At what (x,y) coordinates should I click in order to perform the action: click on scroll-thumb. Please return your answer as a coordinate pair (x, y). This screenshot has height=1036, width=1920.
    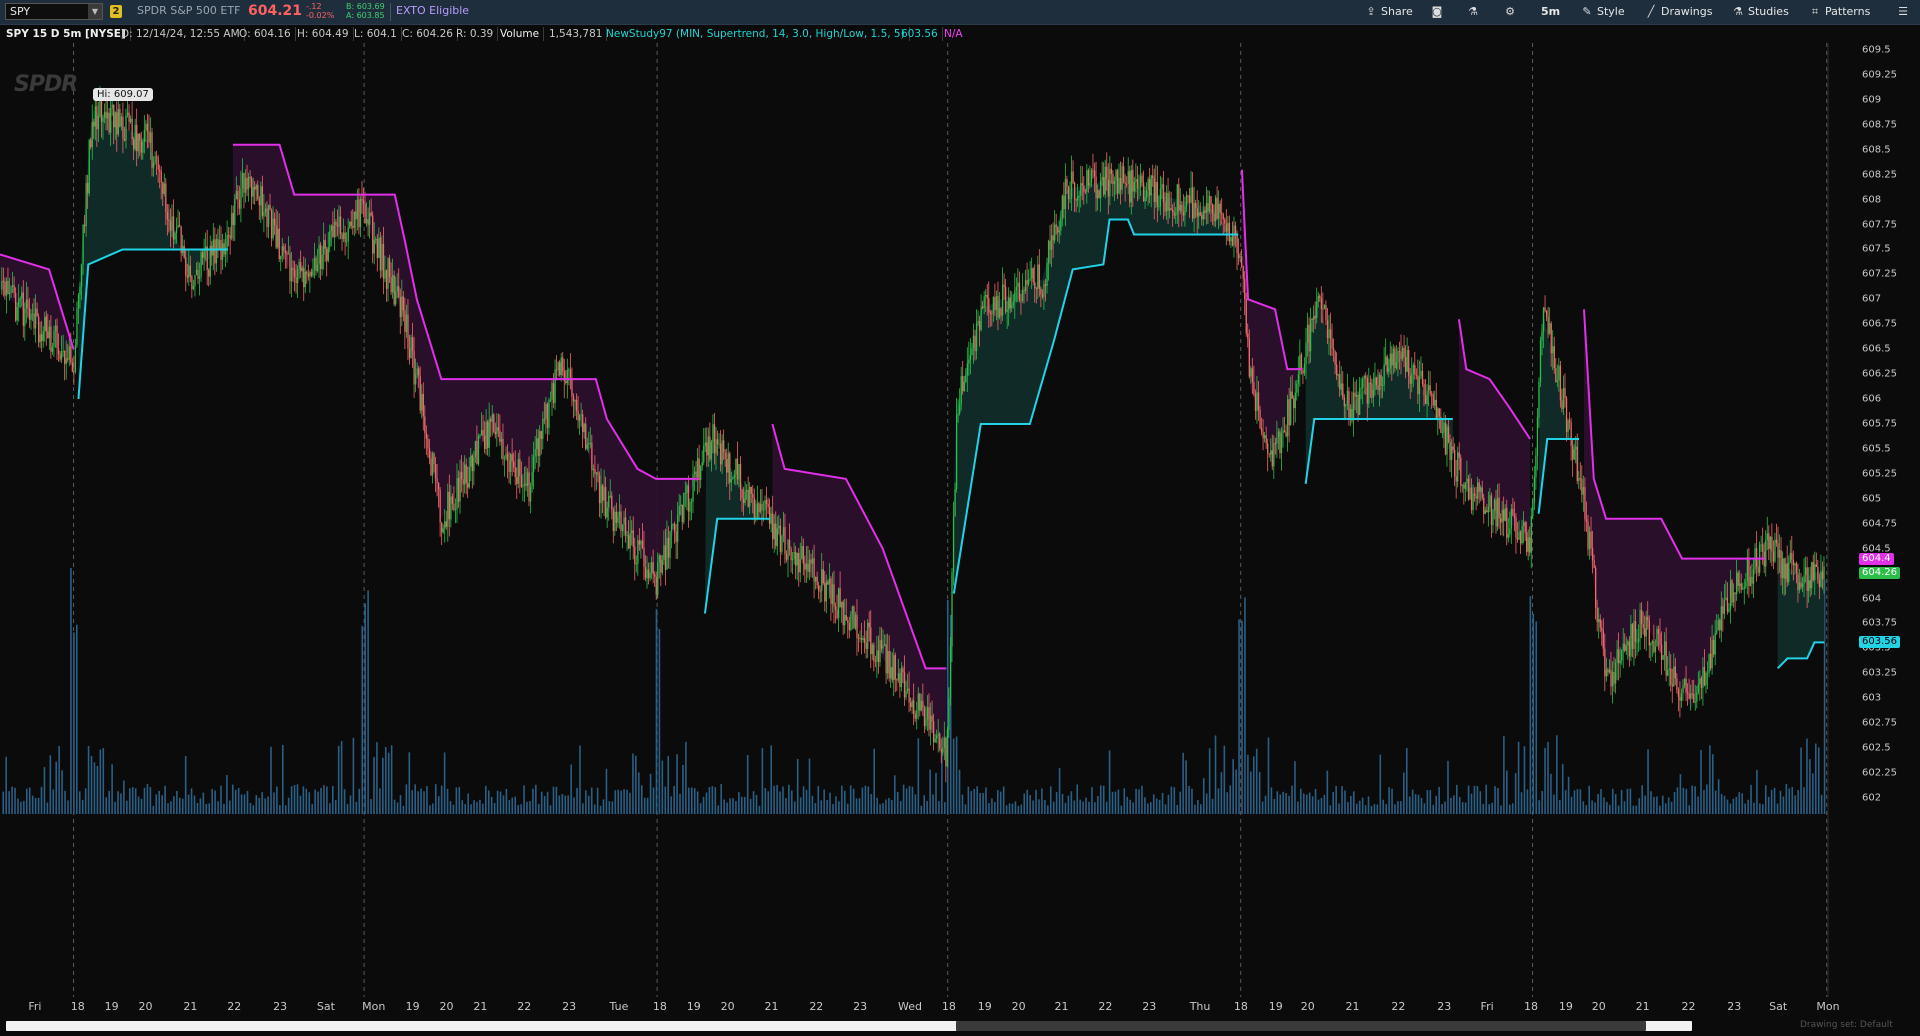
    Looking at the image, I should click on (1301, 1026).